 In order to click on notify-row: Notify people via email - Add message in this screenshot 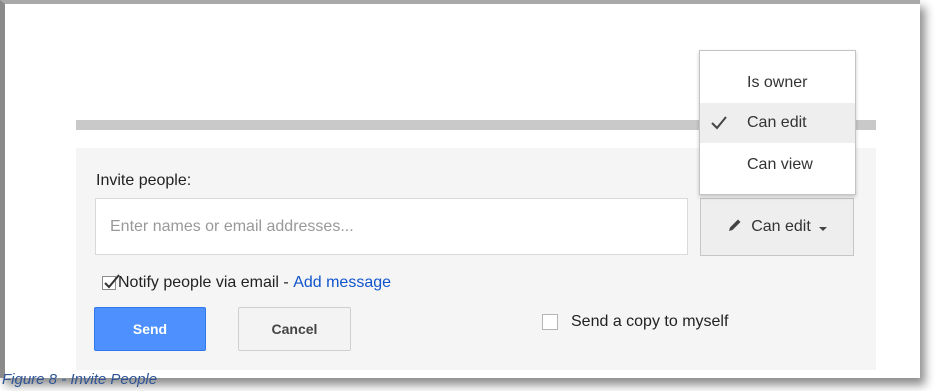, I will do `click(246, 283)`.